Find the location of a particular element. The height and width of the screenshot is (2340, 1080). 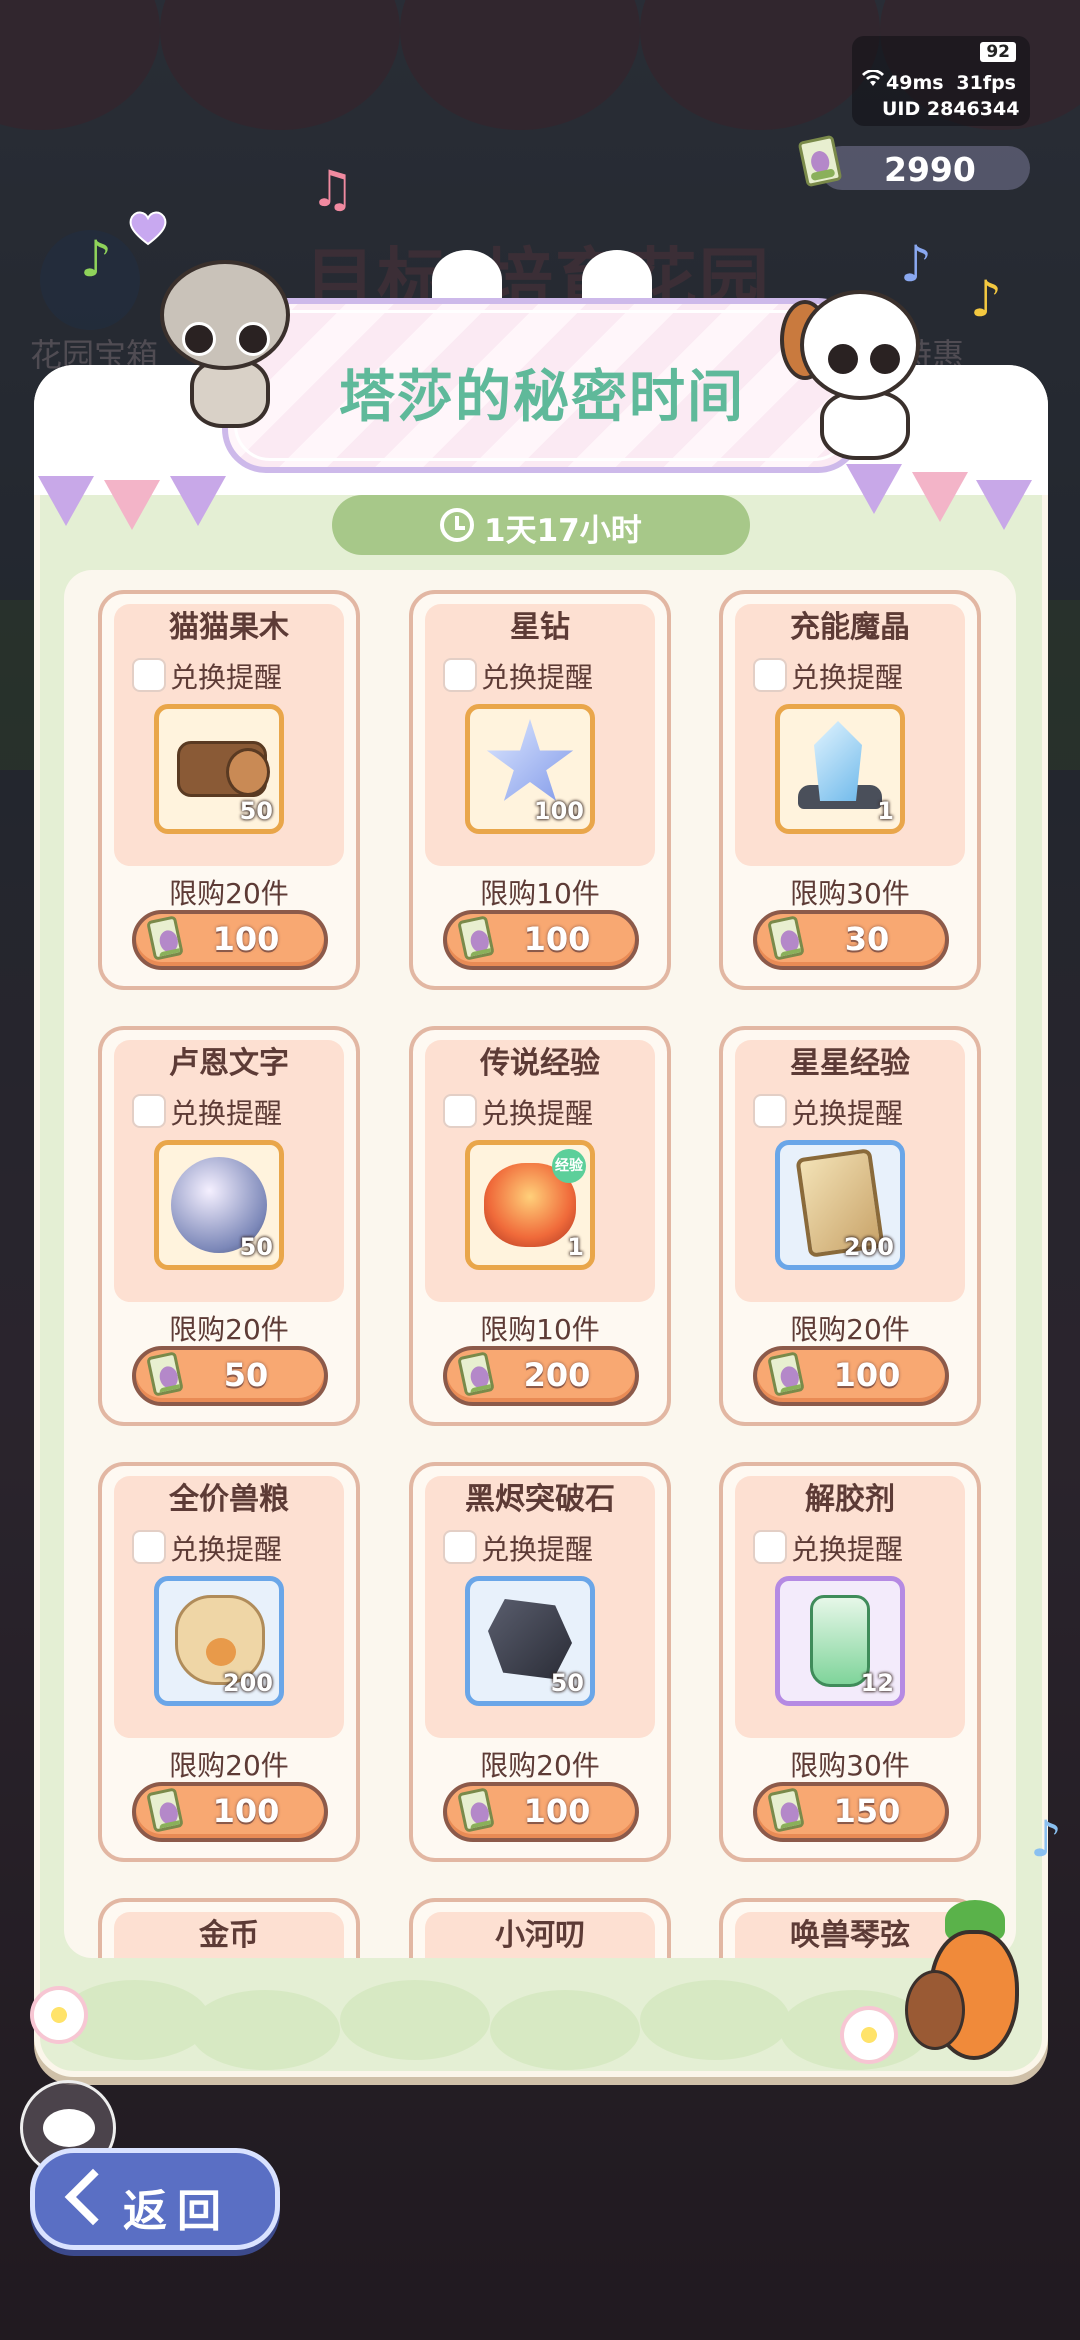

breakthrough-stone-icon is located at coordinates (530, 1639).